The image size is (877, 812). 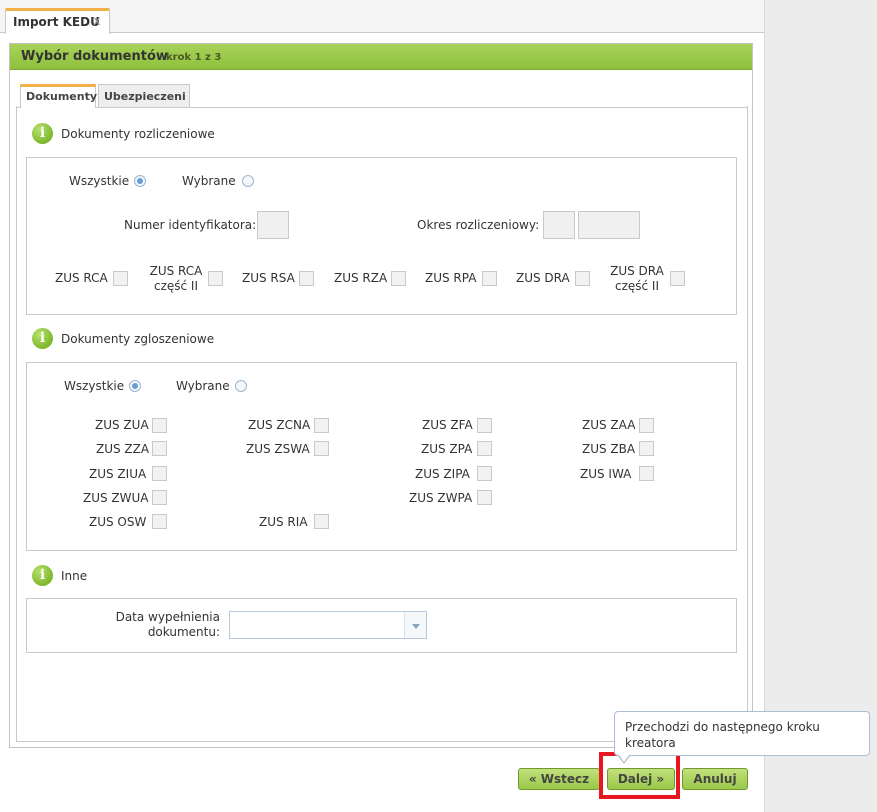 What do you see at coordinates (190, 225) in the screenshot?
I see `numer-identyfikatora-label: Numer identyfikatora:` at bounding box center [190, 225].